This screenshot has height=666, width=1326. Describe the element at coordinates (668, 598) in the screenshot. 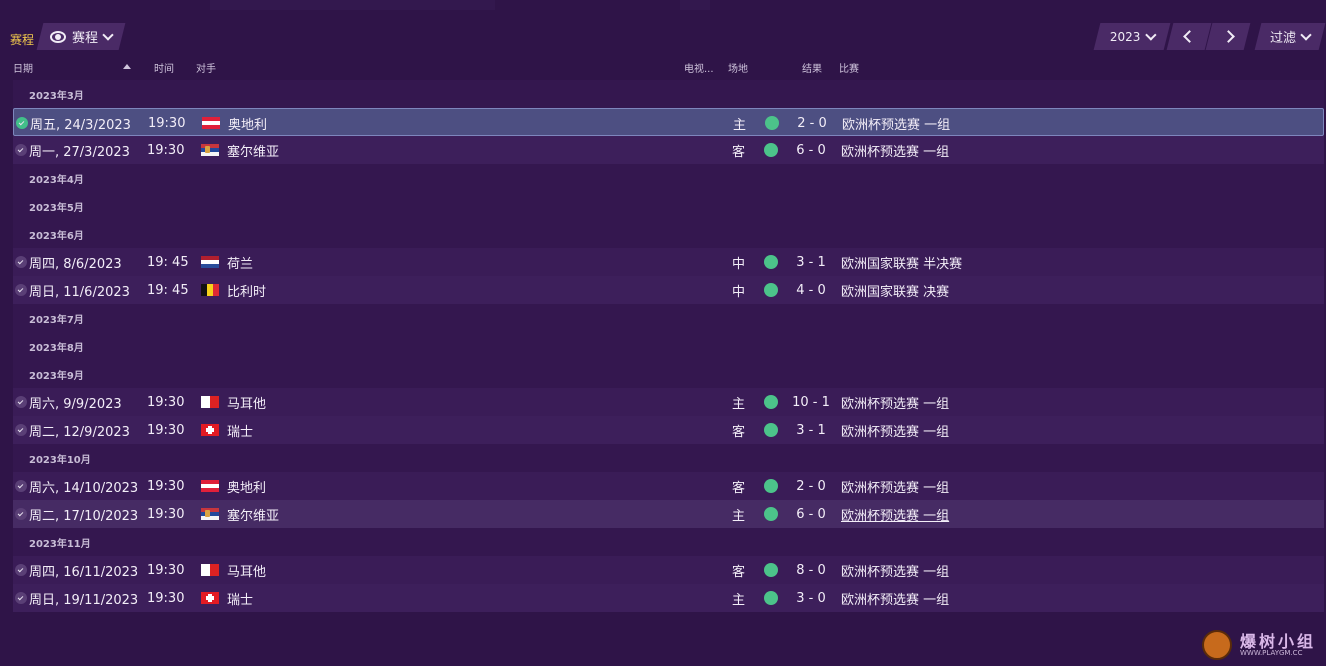

I see `fixture-row: 周日, 19/11/2023 19:30 瑞士 主 3 - 0 欧洲杯预选赛 一组` at that location.